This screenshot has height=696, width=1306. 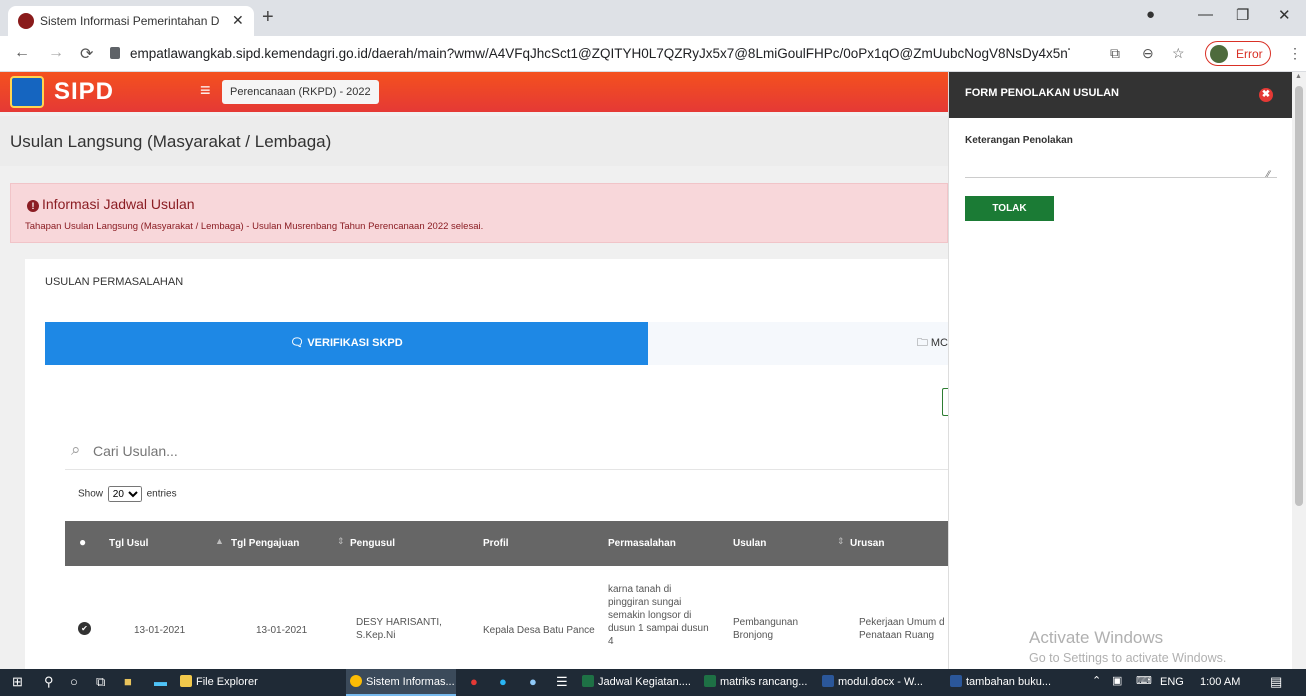 I want to click on taskbar-item-file-explorer: File Explorer, so click(x=240, y=682).